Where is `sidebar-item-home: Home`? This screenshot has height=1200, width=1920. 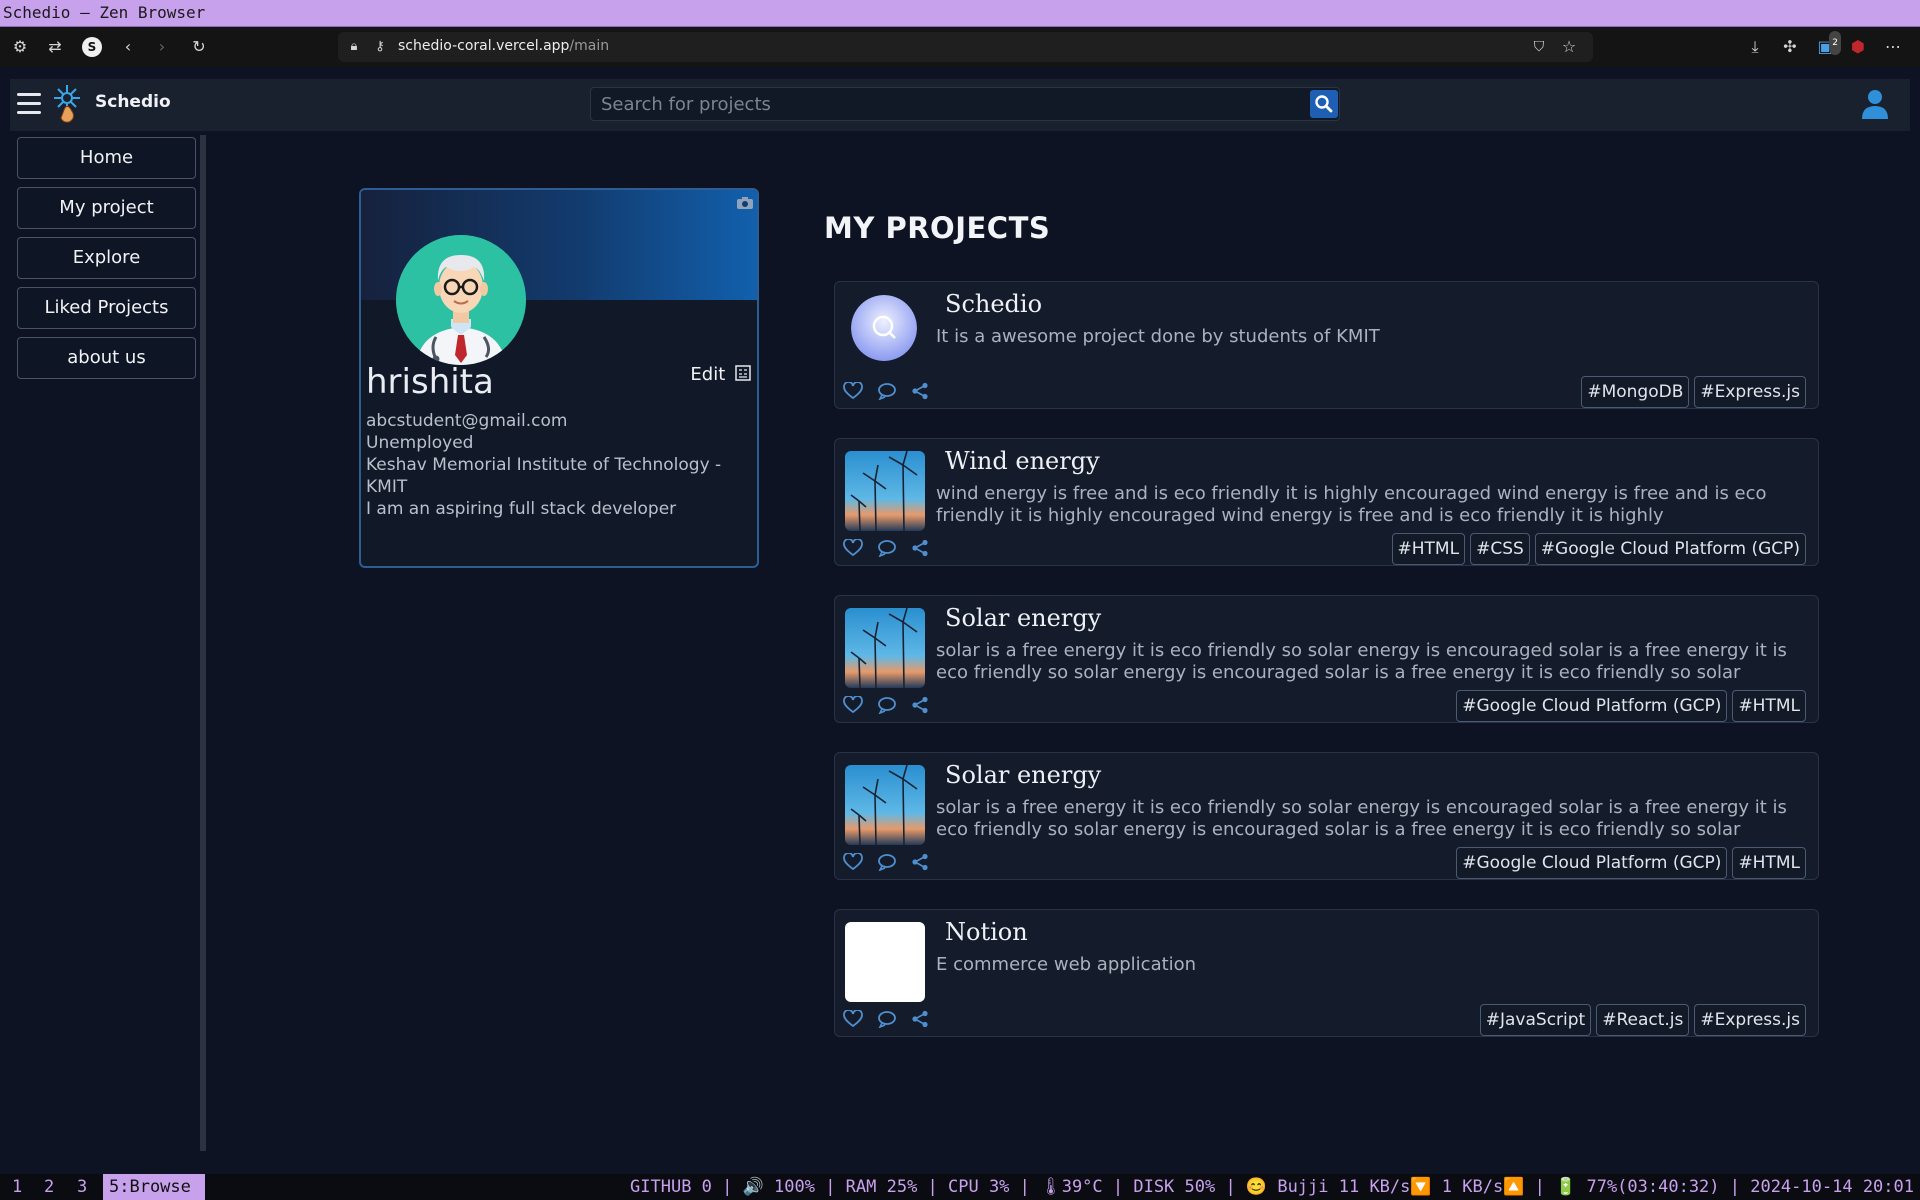
sidebar-item-home: Home is located at coordinates (106, 158).